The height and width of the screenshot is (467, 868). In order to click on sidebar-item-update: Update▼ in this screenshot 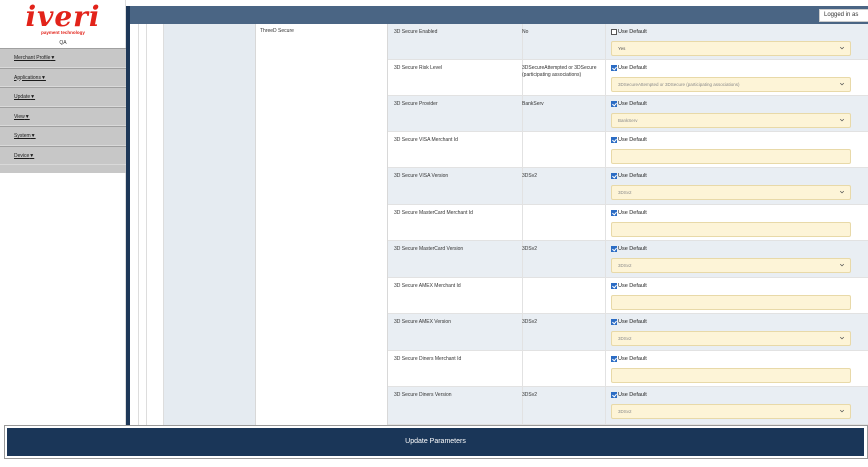, I will do `click(63, 97)`.